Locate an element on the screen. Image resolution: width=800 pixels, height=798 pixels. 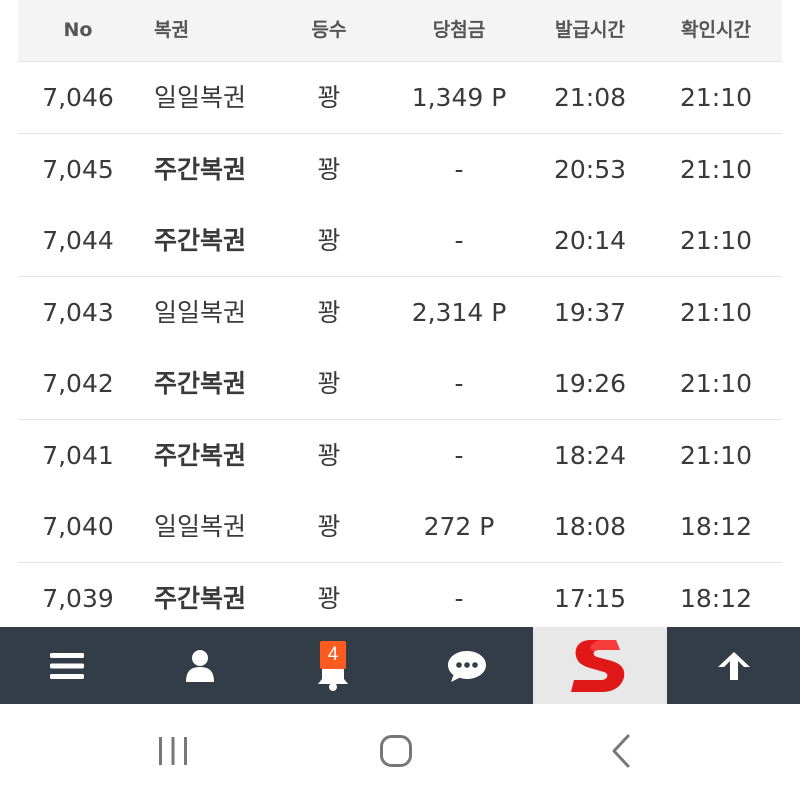
back-icon is located at coordinates (621, 751).